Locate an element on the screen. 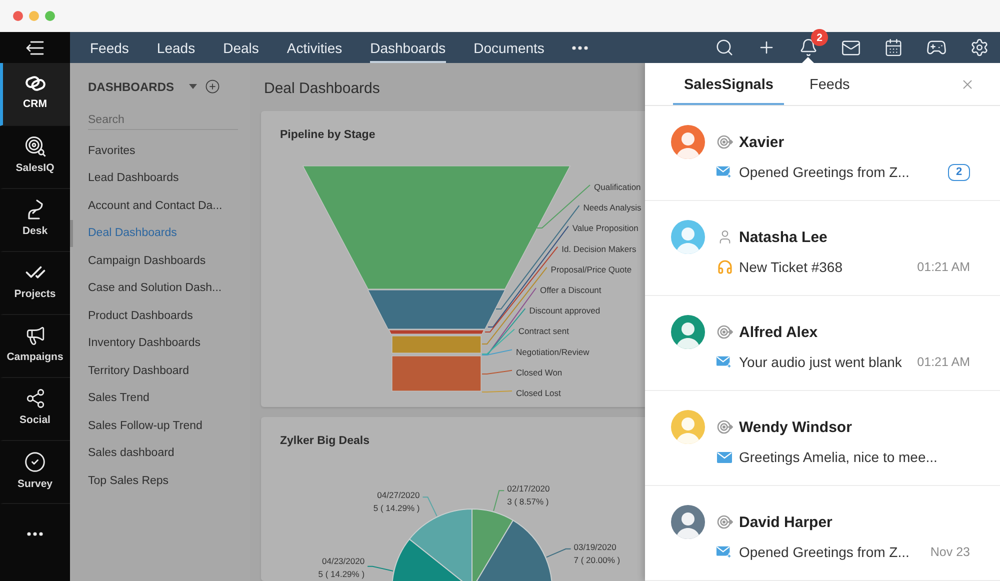  search-icon is located at coordinates (724, 47).